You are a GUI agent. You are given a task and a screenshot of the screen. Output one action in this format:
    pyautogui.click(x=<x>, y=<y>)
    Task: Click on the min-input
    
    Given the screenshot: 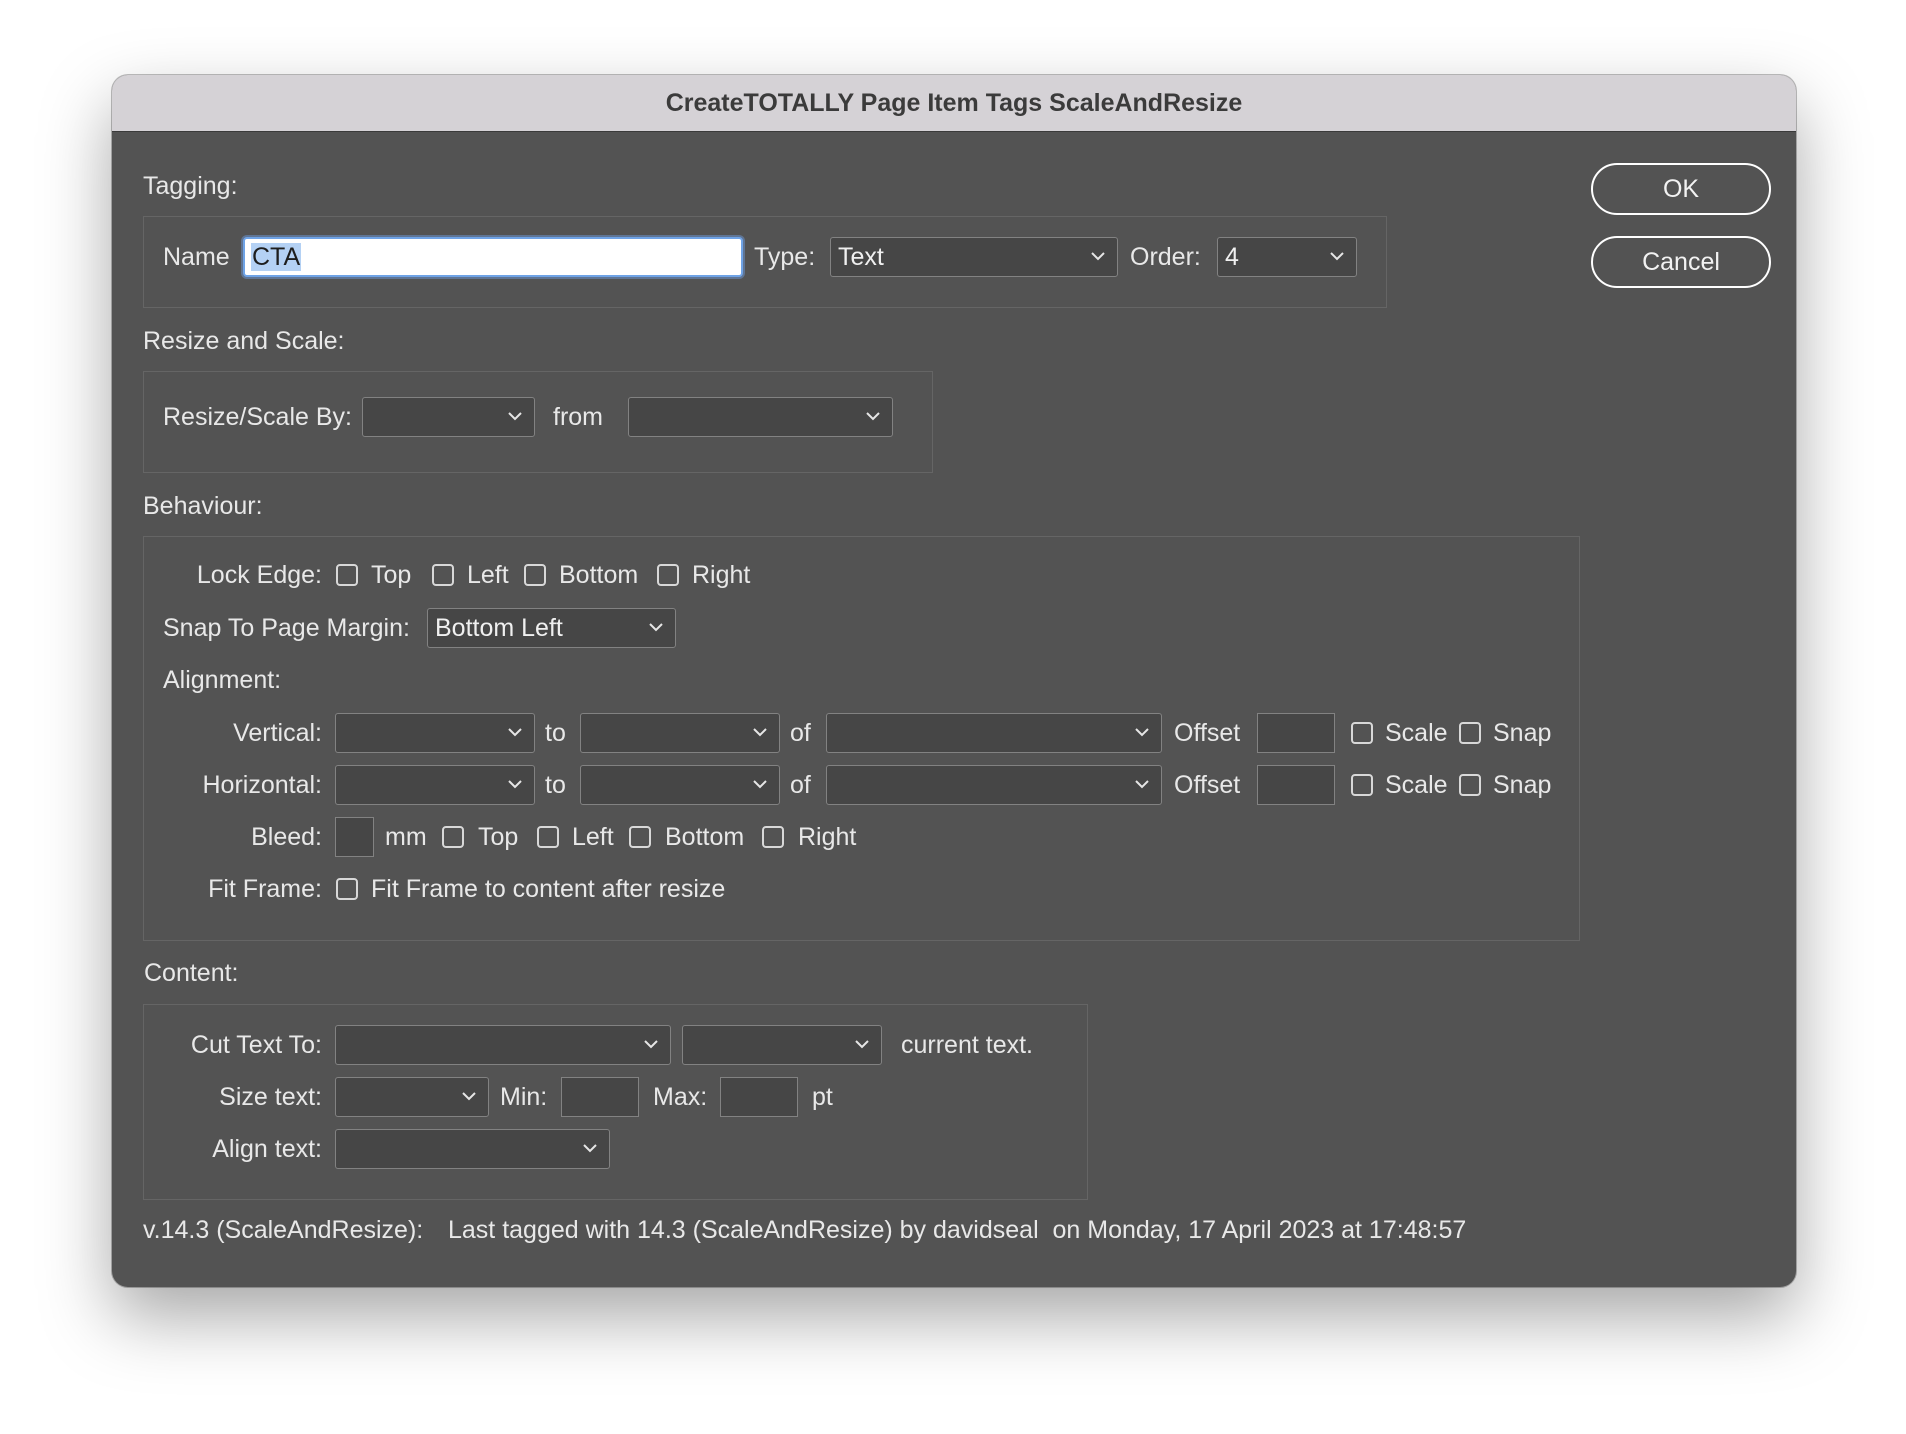 What is the action you would take?
    pyautogui.click(x=600, y=1097)
    